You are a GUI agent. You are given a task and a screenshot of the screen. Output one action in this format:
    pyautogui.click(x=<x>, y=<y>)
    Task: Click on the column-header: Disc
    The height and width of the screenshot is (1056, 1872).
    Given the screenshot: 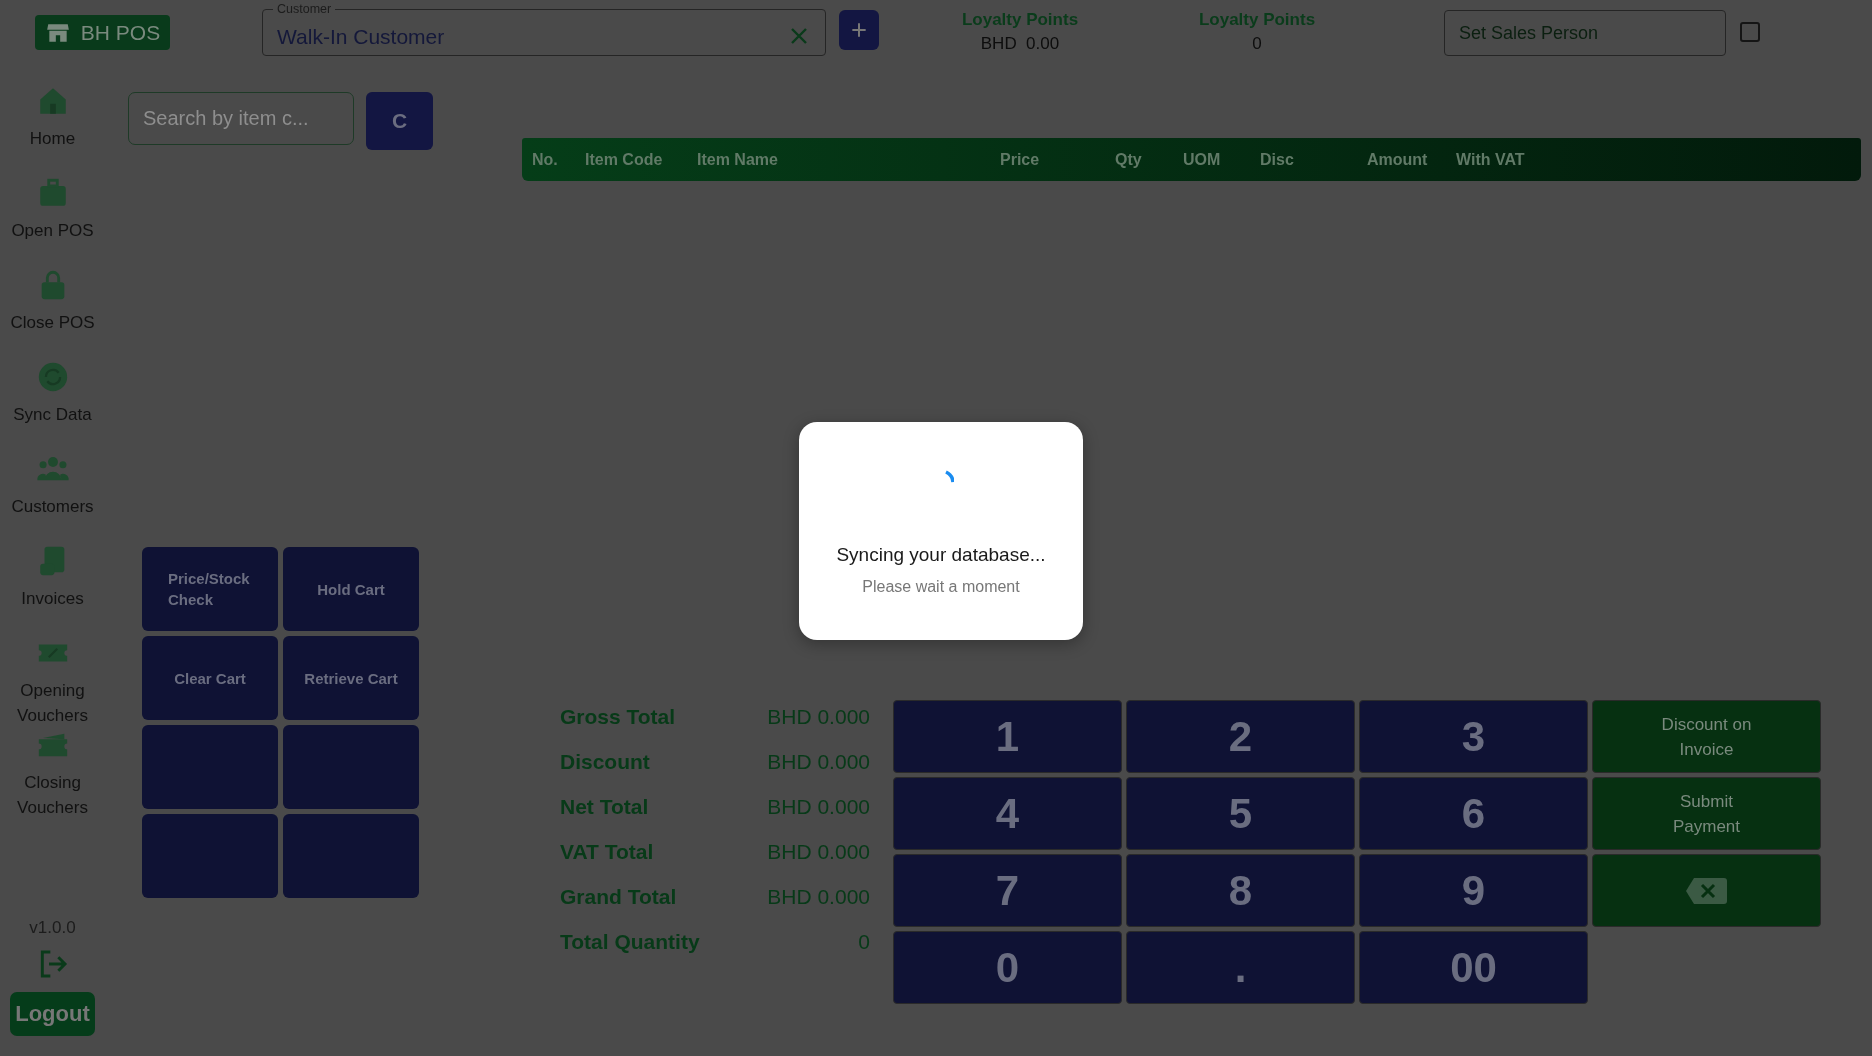 What is the action you would take?
    pyautogui.click(x=1277, y=159)
    